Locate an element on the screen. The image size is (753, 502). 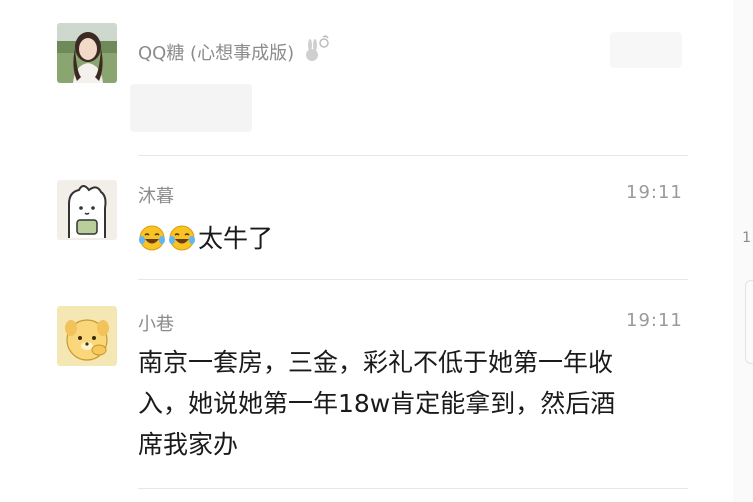
edge-glyph: 1 is located at coordinates (746, 238).